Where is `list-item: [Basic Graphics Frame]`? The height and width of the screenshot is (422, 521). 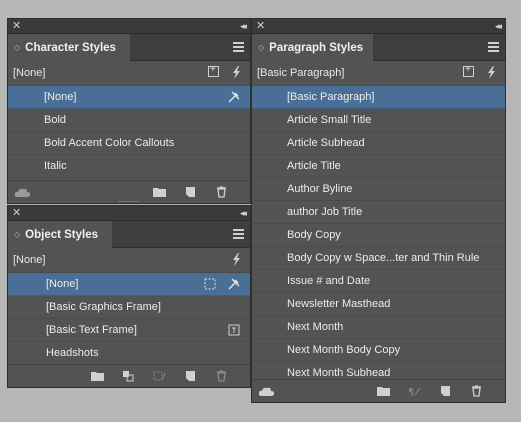
list-item: [Basic Graphics Frame] is located at coordinates (129, 307).